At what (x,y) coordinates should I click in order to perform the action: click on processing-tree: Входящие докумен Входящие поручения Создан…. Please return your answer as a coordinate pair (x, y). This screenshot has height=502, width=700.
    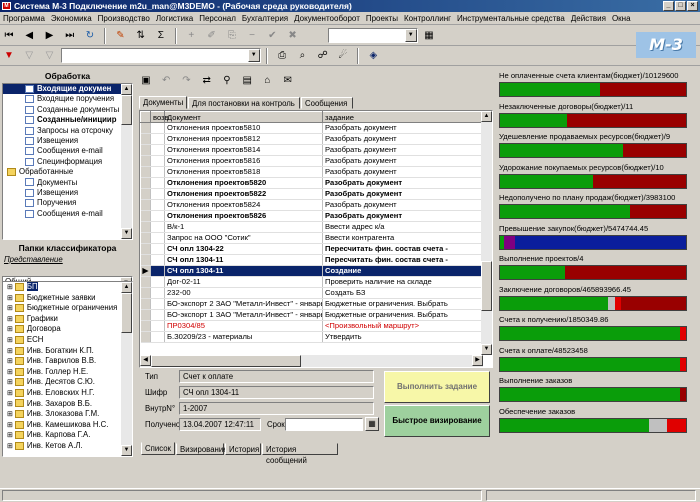
    Looking at the image, I should click on (67, 161).